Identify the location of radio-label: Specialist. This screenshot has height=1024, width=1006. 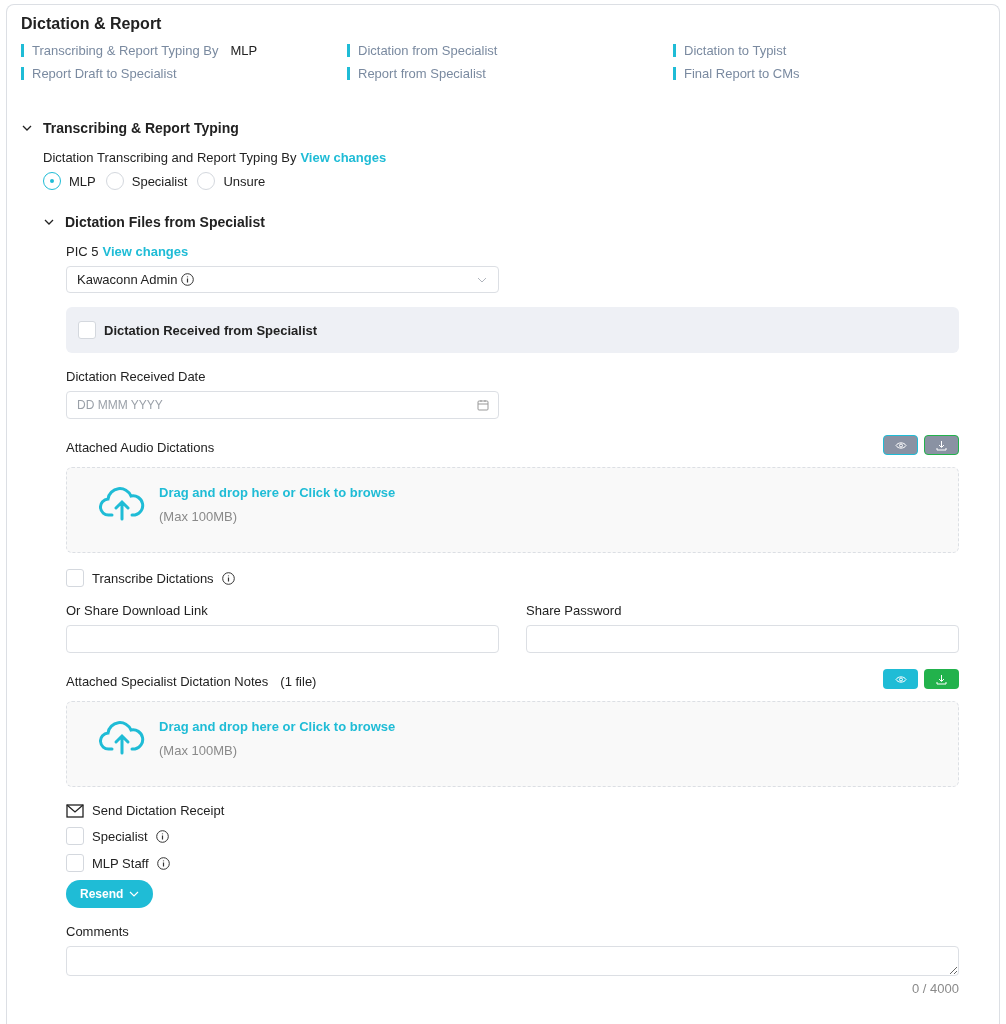
(159, 181).